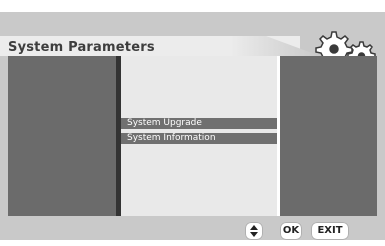 The image size is (385, 246). I want to click on menu-item-system-information: System Information, so click(199, 138).